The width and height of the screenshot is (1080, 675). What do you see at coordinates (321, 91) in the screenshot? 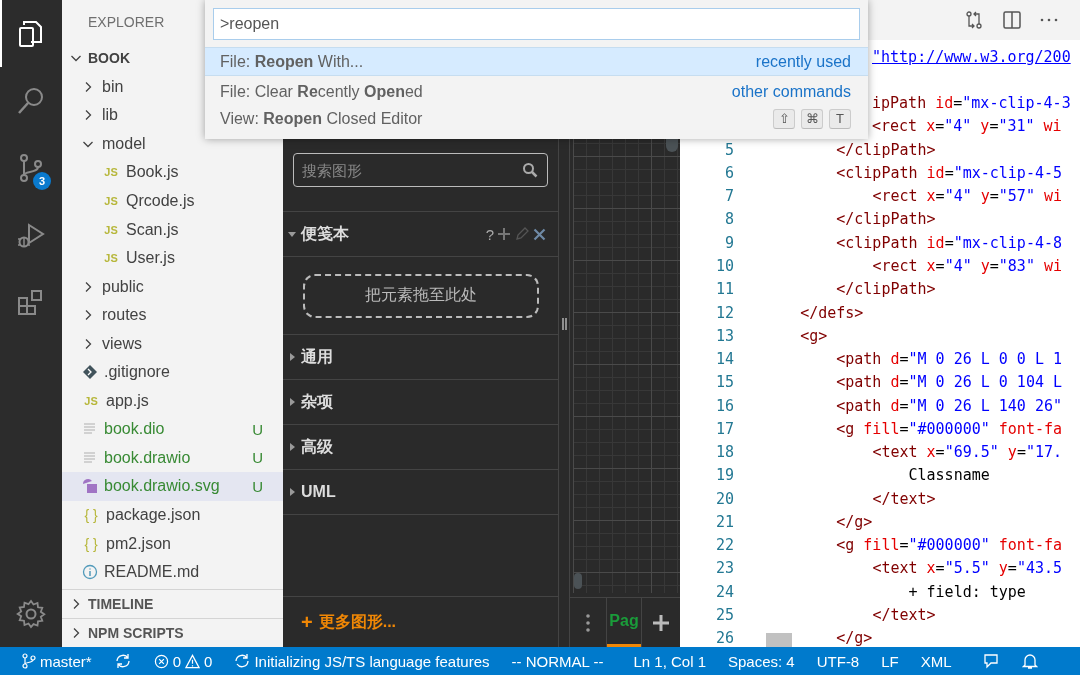
I see `command-label: File: Clear Recently Opened` at bounding box center [321, 91].